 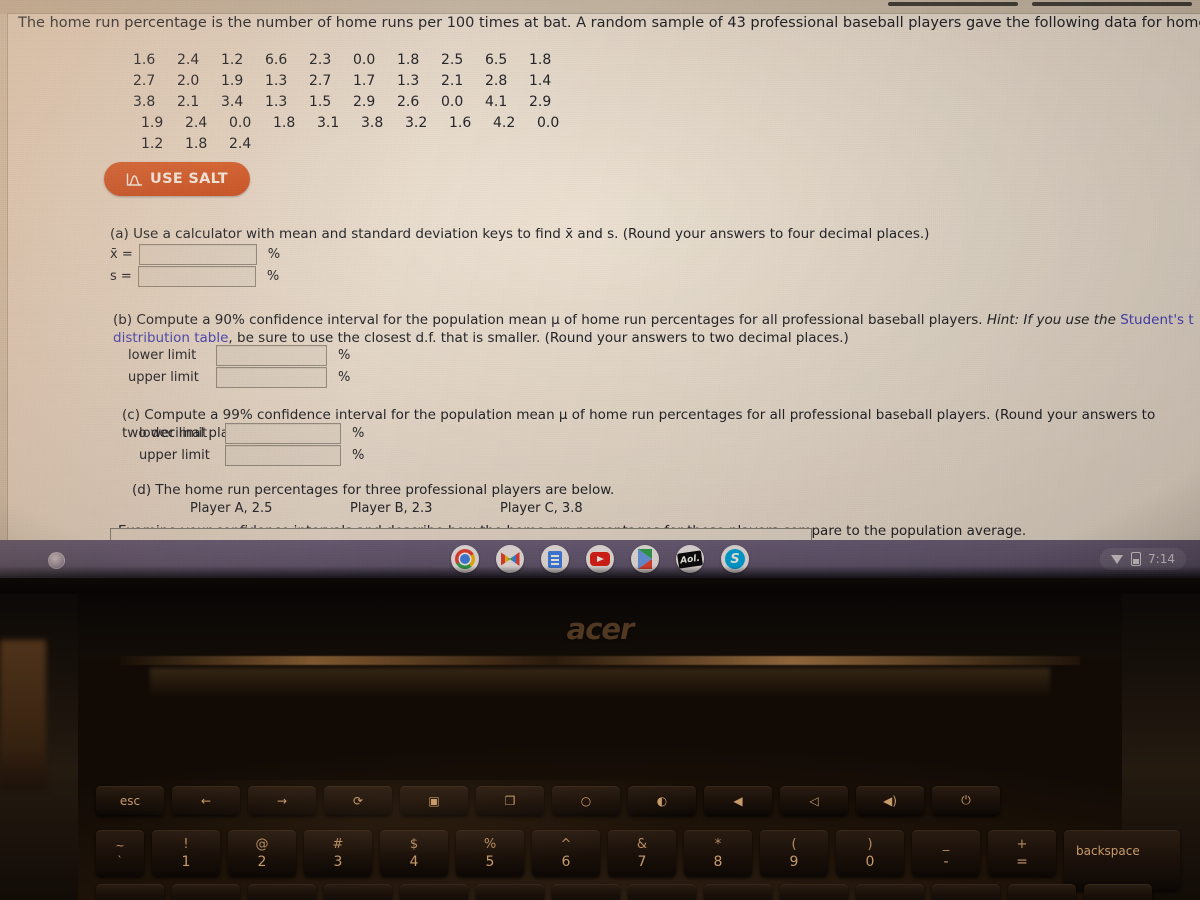 I want to click on data-cell: 3.8, so click(x=144, y=102).